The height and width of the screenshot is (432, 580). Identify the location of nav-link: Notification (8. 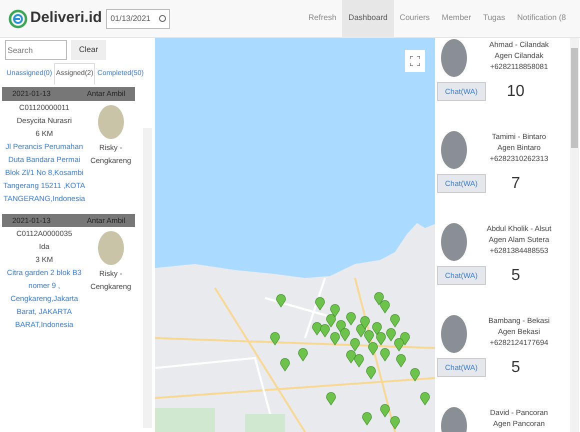
(541, 19).